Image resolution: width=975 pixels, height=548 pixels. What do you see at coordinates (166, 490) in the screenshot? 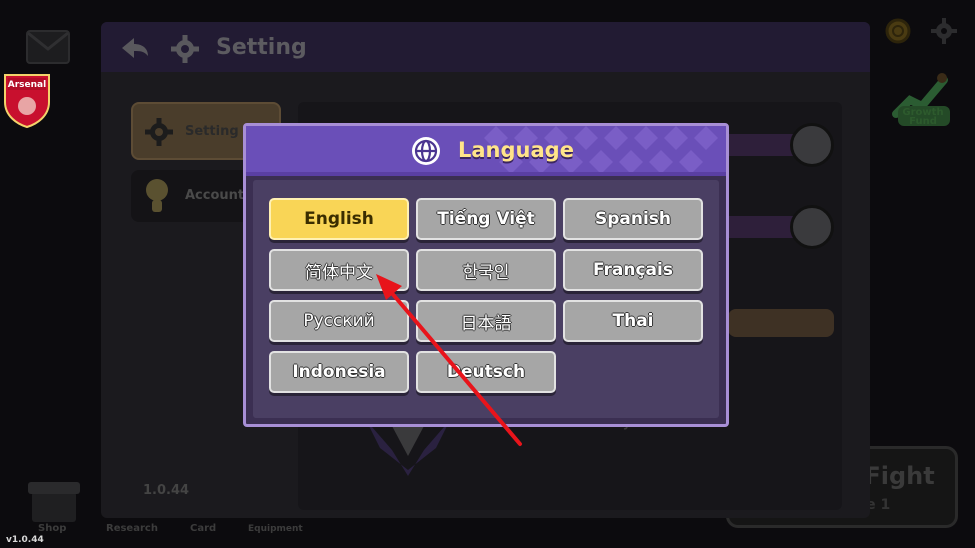
I see `build-version: 1.0.44` at bounding box center [166, 490].